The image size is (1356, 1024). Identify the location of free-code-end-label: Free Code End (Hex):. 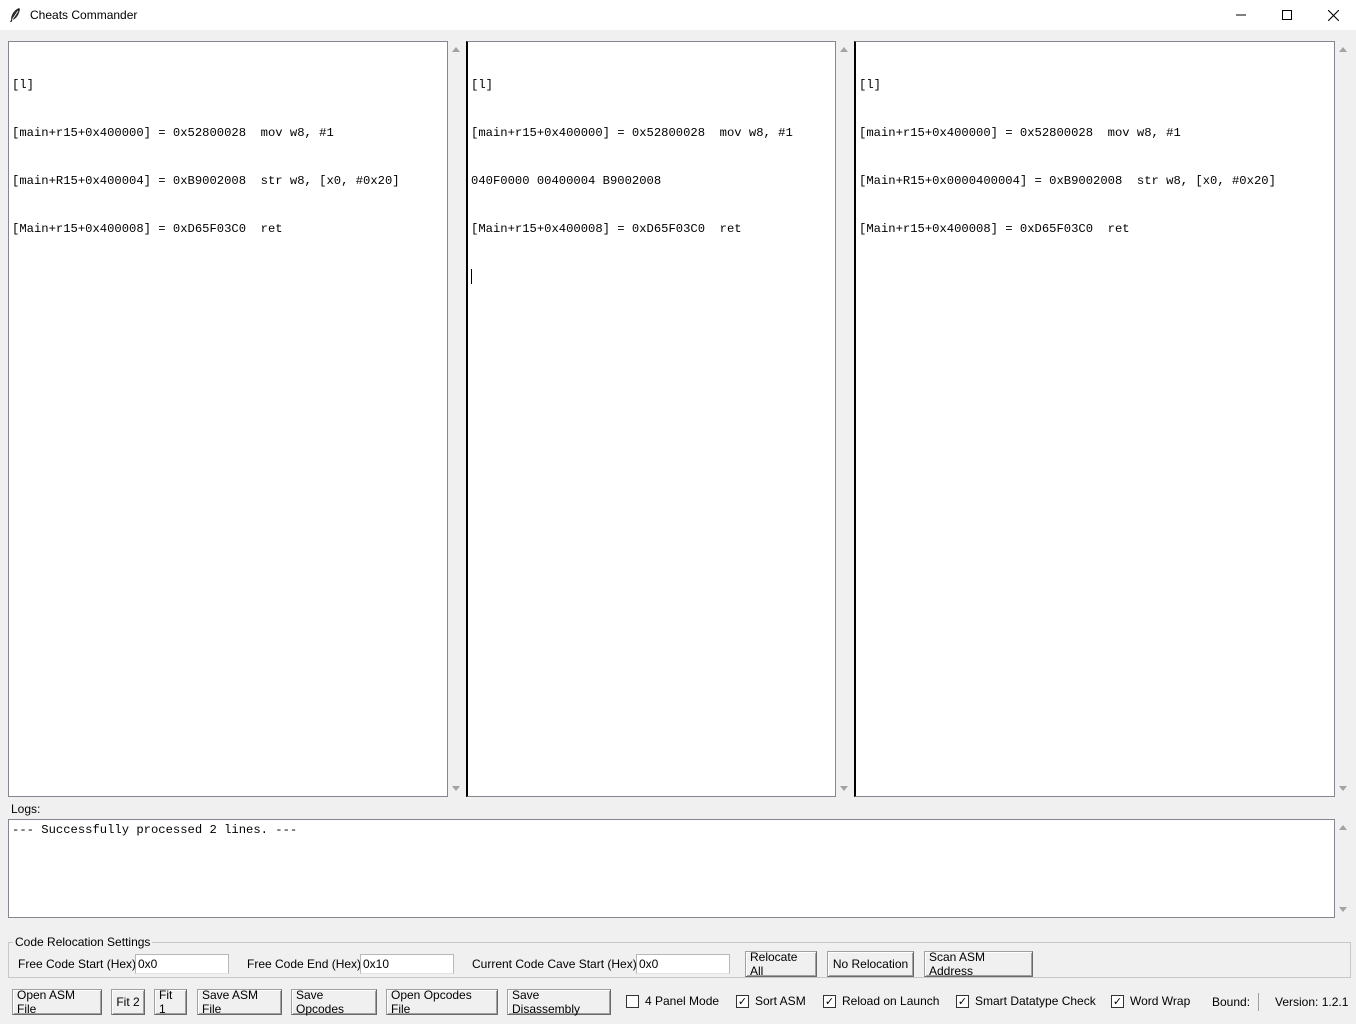
(306, 964).